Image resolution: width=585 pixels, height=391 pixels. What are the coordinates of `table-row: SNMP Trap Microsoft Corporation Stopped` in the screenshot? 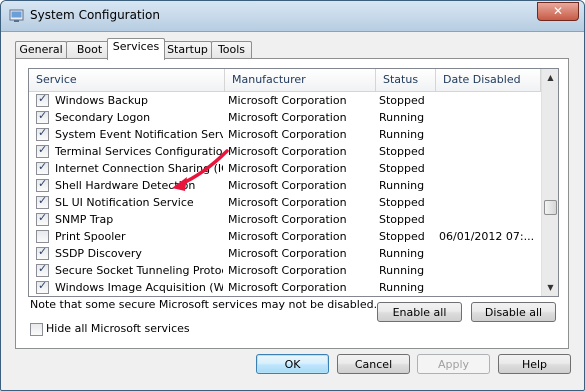 It's located at (285, 219).